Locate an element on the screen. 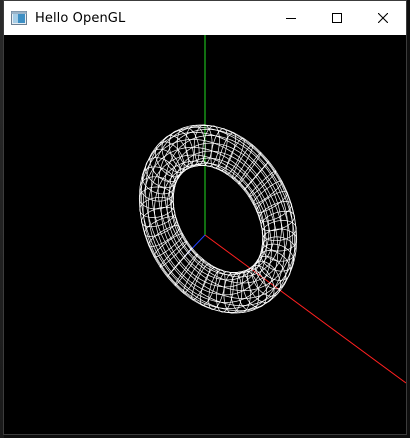 The width and height of the screenshot is (410, 438). torus-major-ring is located at coordinates (218, 219).